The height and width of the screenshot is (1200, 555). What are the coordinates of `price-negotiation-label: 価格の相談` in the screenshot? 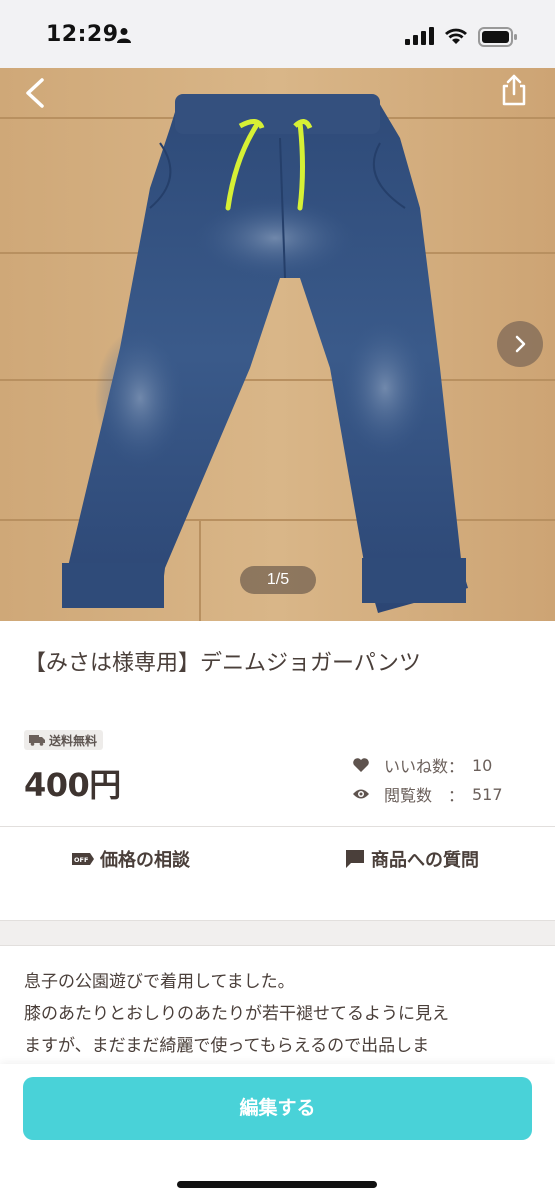 It's located at (145, 860).